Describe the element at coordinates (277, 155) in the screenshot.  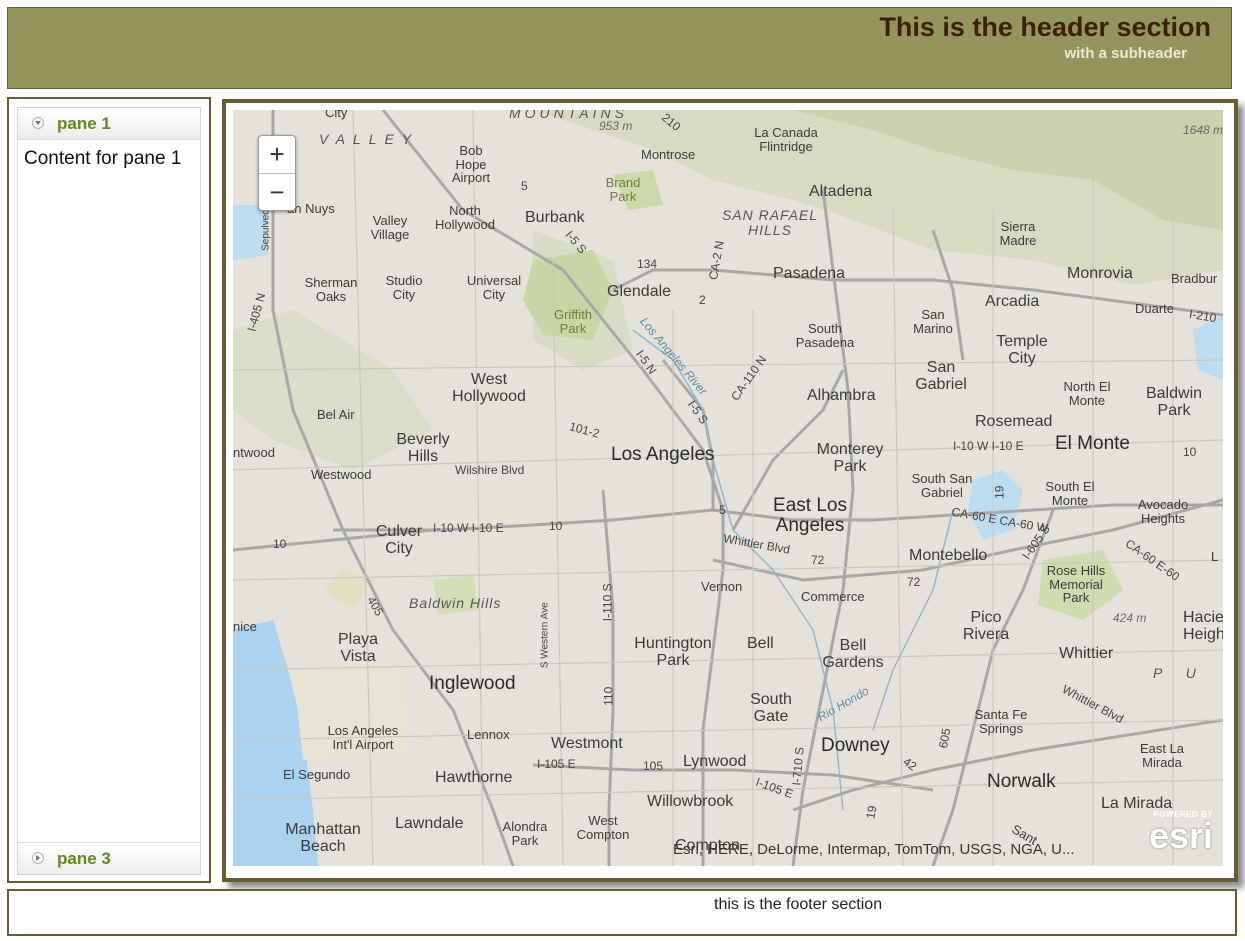
I see `zoom-in-button: +` at that location.